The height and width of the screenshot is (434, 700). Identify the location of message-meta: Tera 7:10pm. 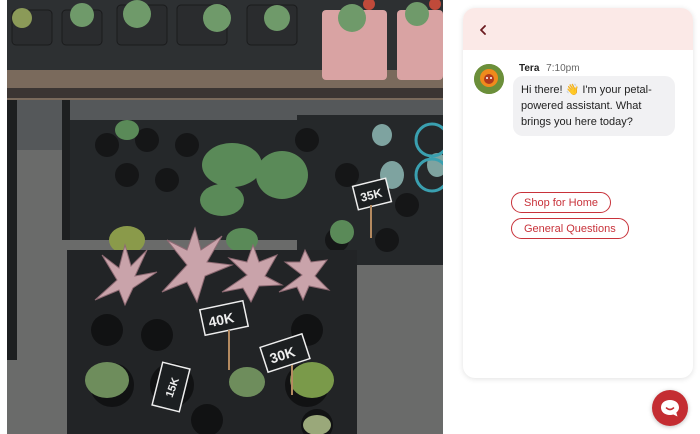
(549, 68).